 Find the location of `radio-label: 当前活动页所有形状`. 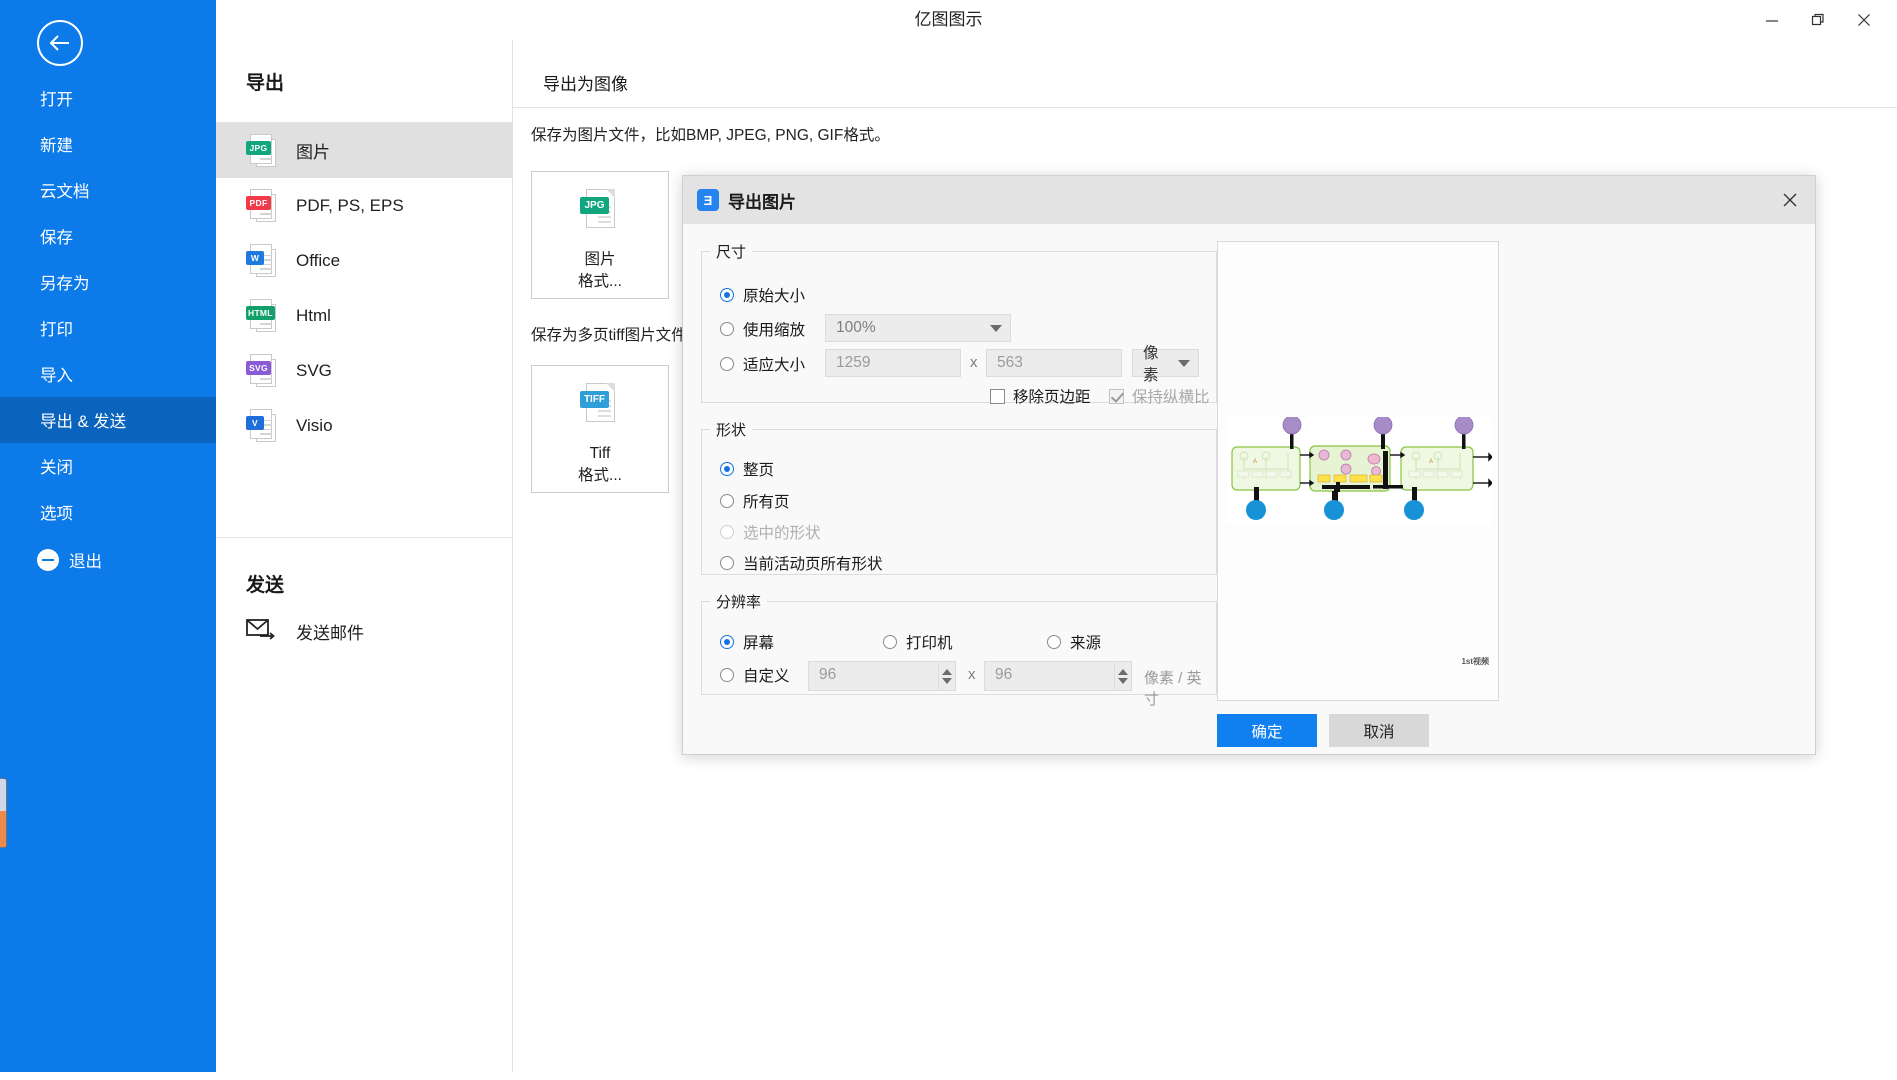

radio-label: 当前活动页所有形状 is located at coordinates (813, 564).